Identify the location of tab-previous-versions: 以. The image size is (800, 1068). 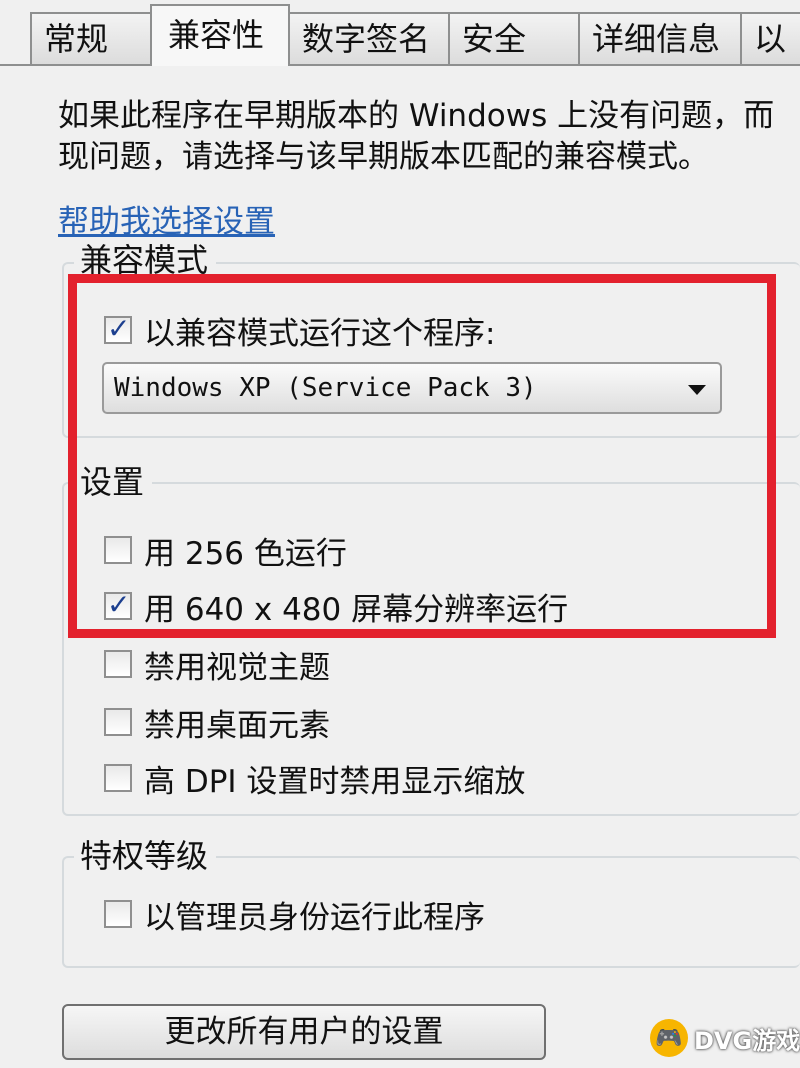
(770, 38).